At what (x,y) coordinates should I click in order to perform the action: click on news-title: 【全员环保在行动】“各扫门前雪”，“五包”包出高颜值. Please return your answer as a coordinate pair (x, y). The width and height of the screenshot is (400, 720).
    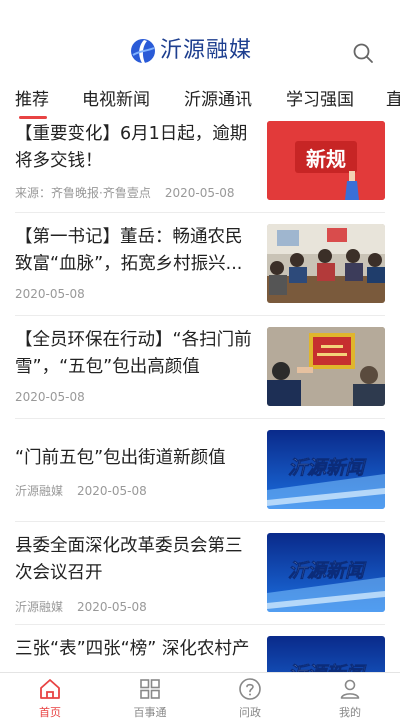
    Looking at the image, I should click on (135, 354).